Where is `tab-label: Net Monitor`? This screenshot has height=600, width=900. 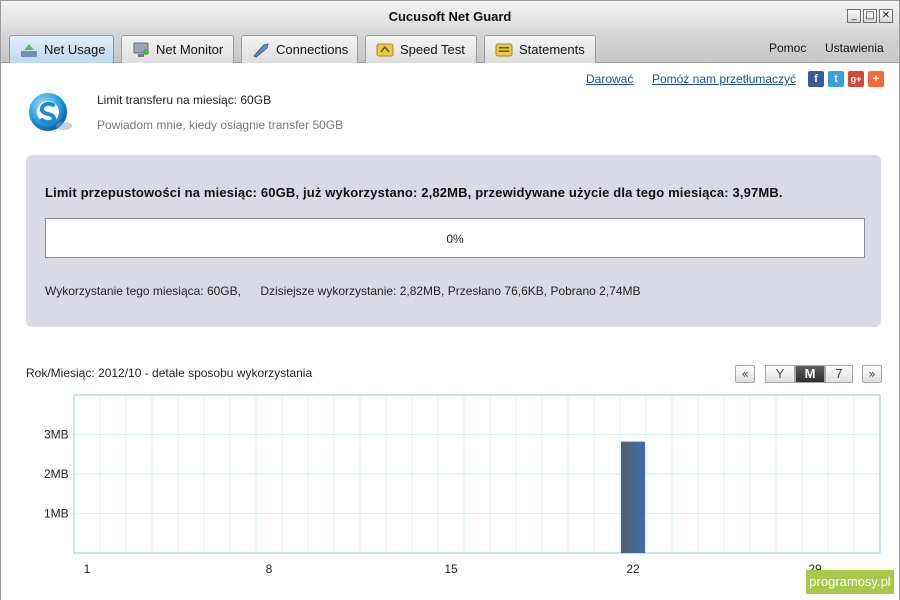
tab-label: Net Monitor is located at coordinates (190, 49).